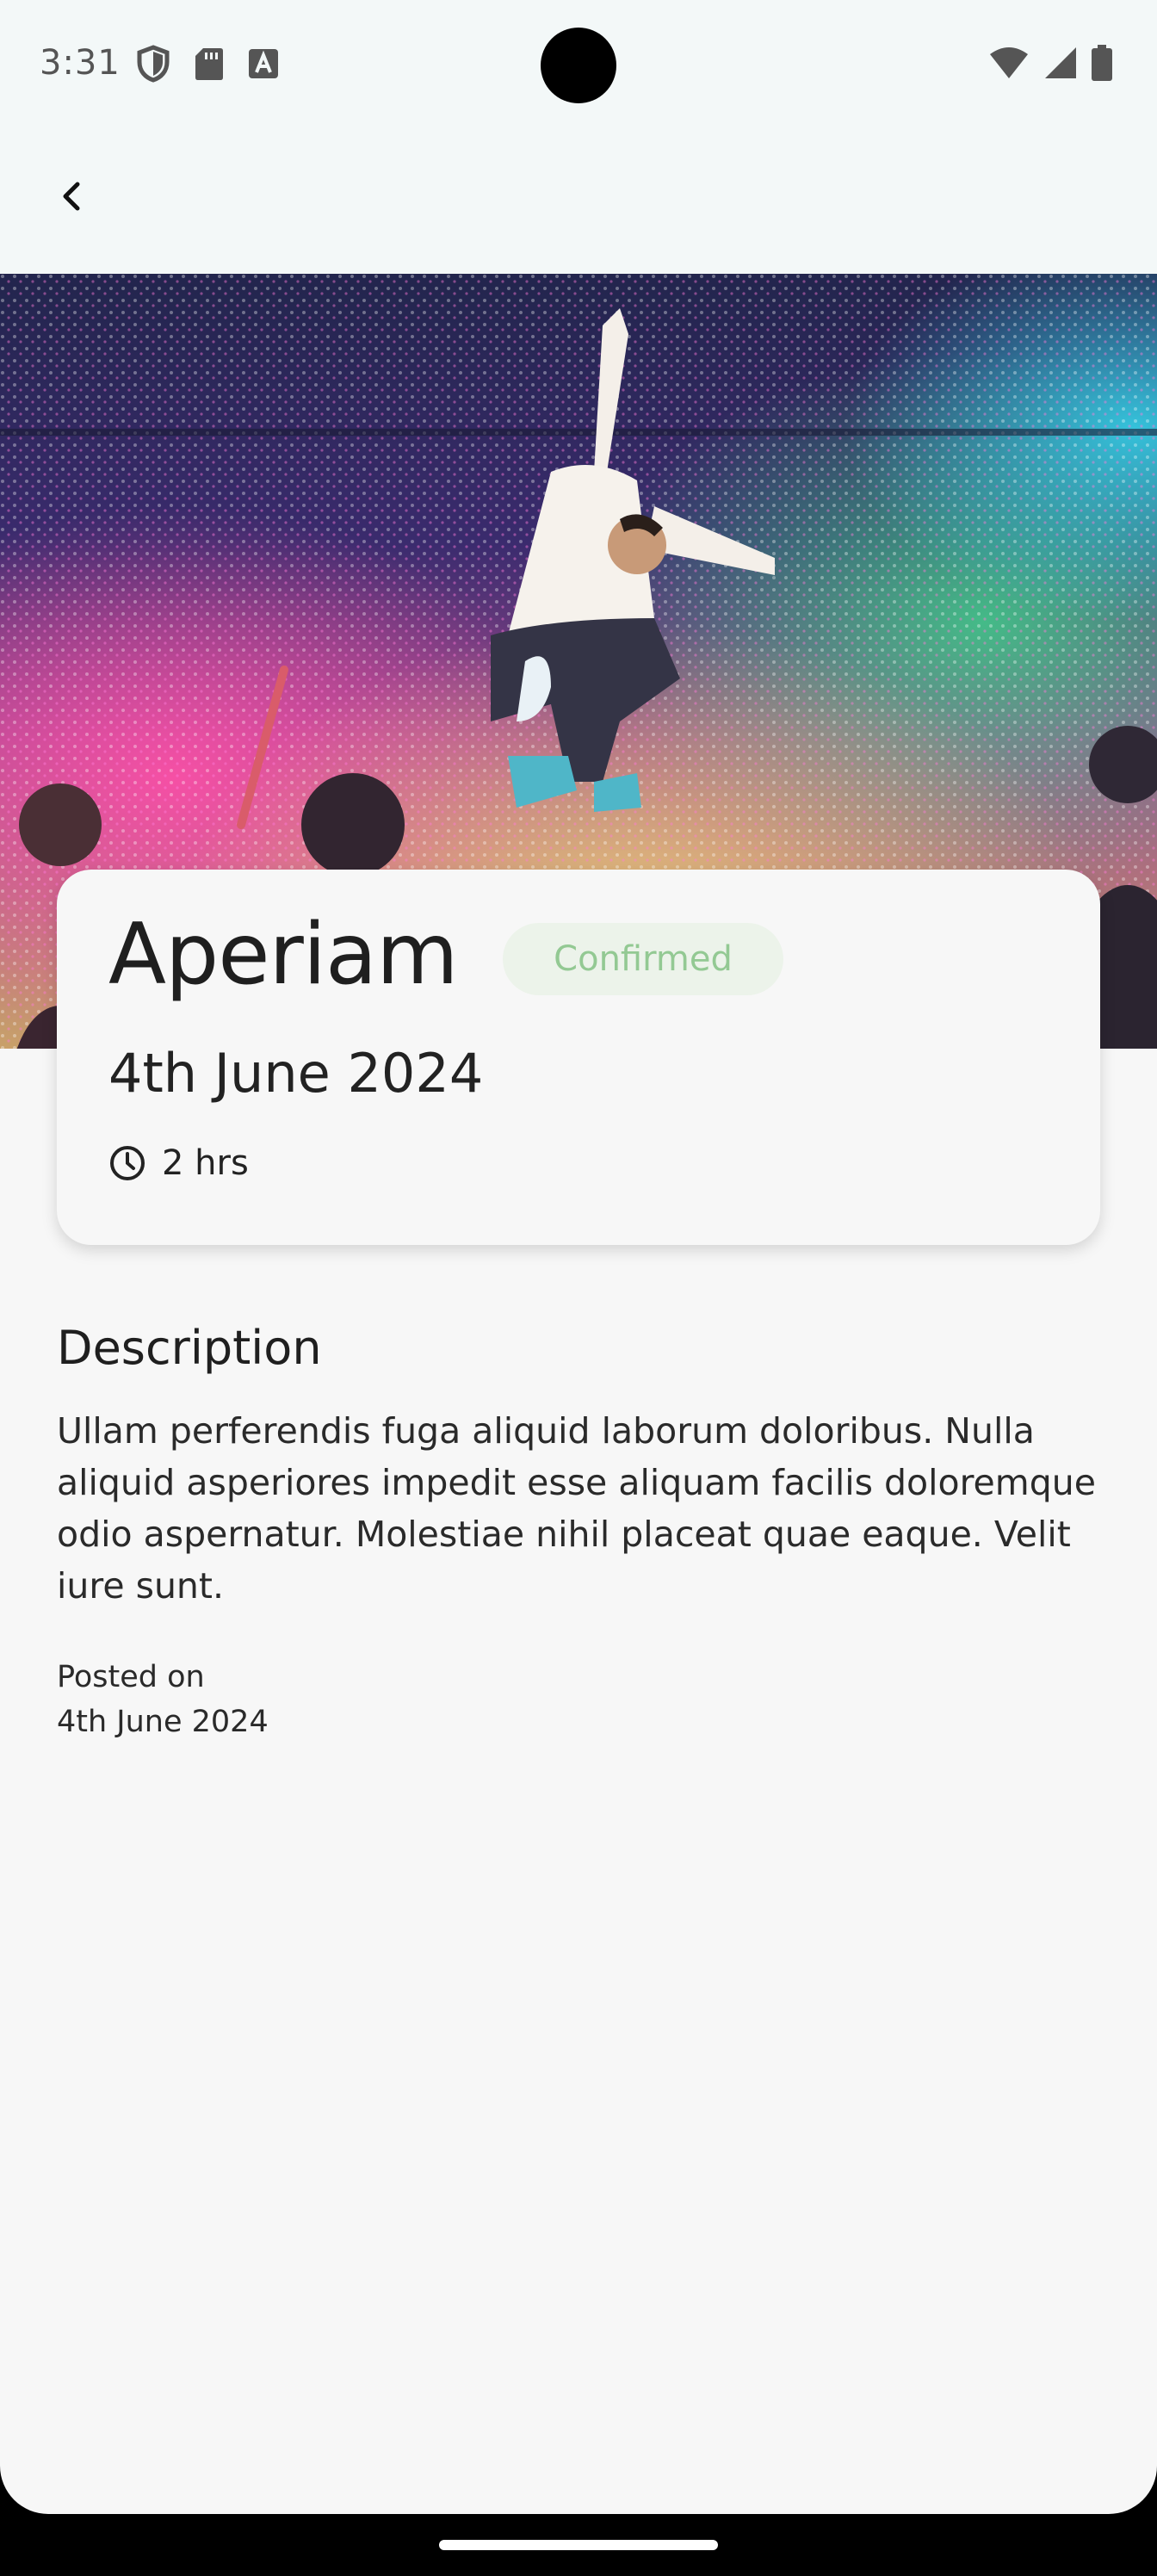 Image resolution: width=1157 pixels, height=2576 pixels. What do you see at coordinates (284, 955) in the screenshot?
I see `event-title: Aperiam` at bounding box center [284, 955].